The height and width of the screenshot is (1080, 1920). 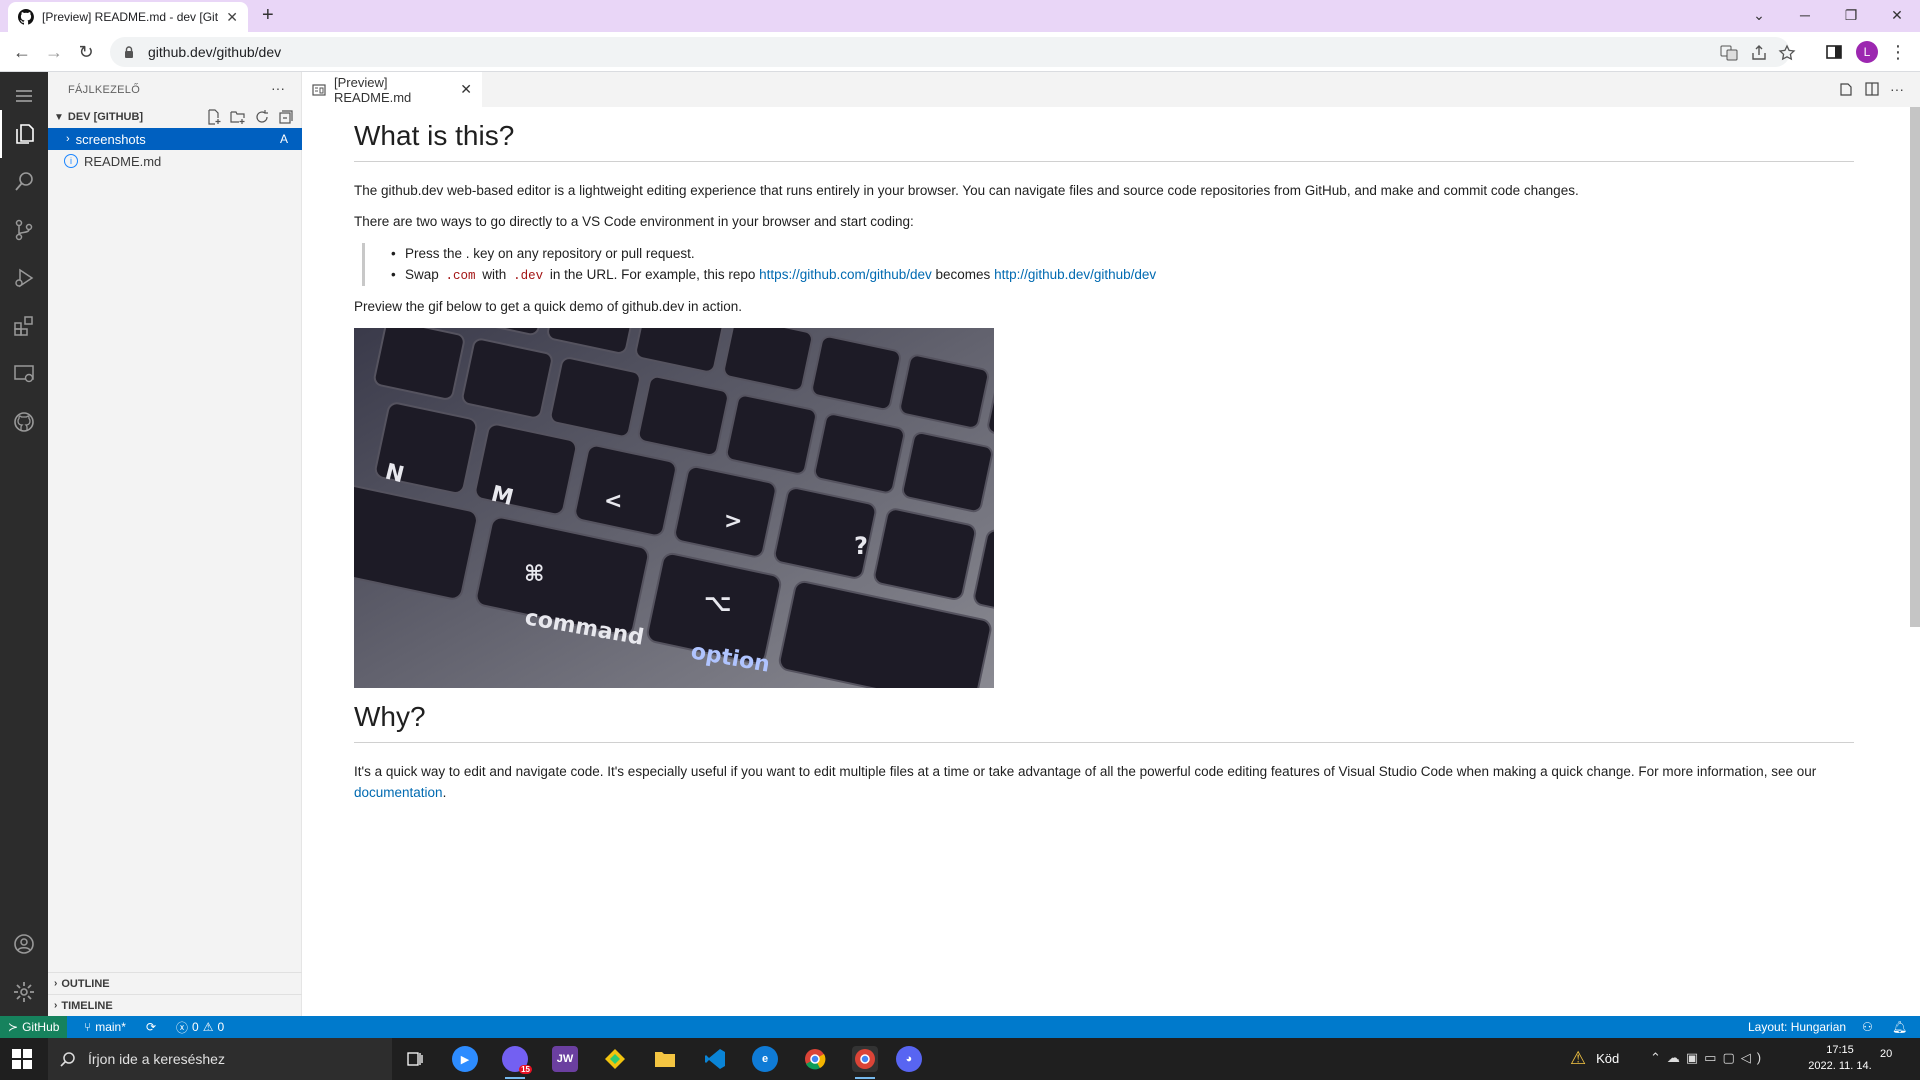 I want to click on collapse-all-icon, so click(x=286, y=117).